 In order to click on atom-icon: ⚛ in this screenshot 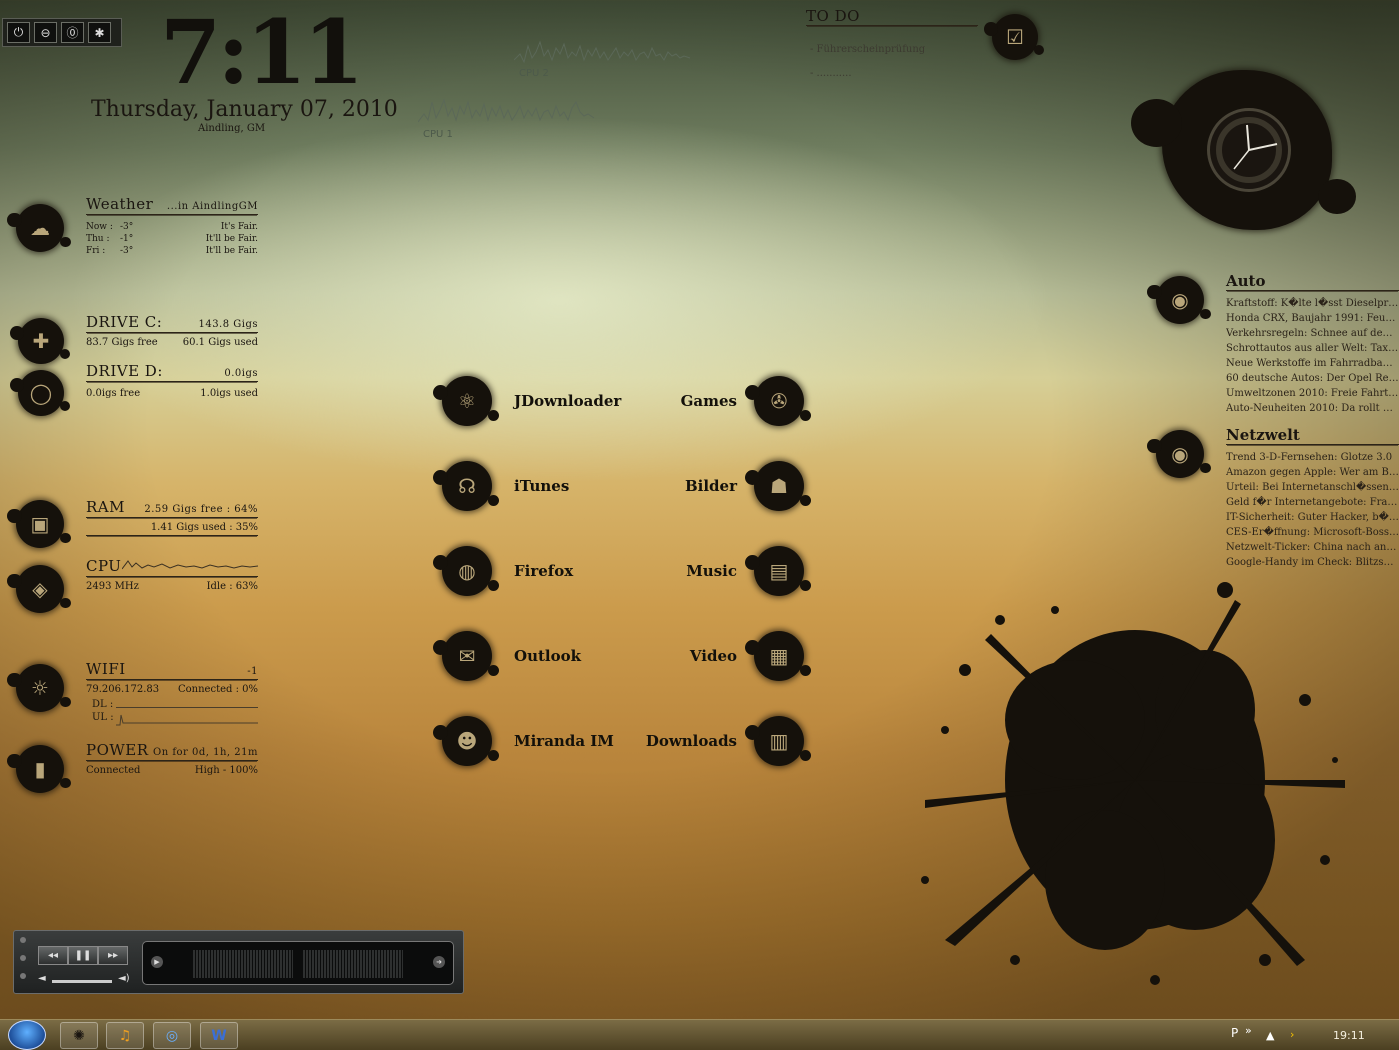, I will do `click(467, 401)`.